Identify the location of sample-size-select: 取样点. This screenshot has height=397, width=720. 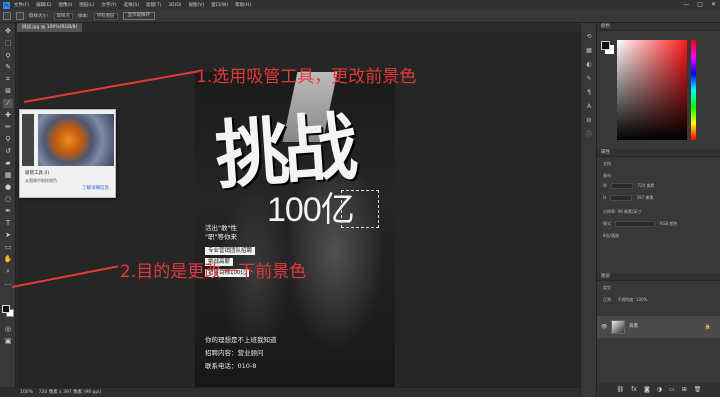
(63, 16).